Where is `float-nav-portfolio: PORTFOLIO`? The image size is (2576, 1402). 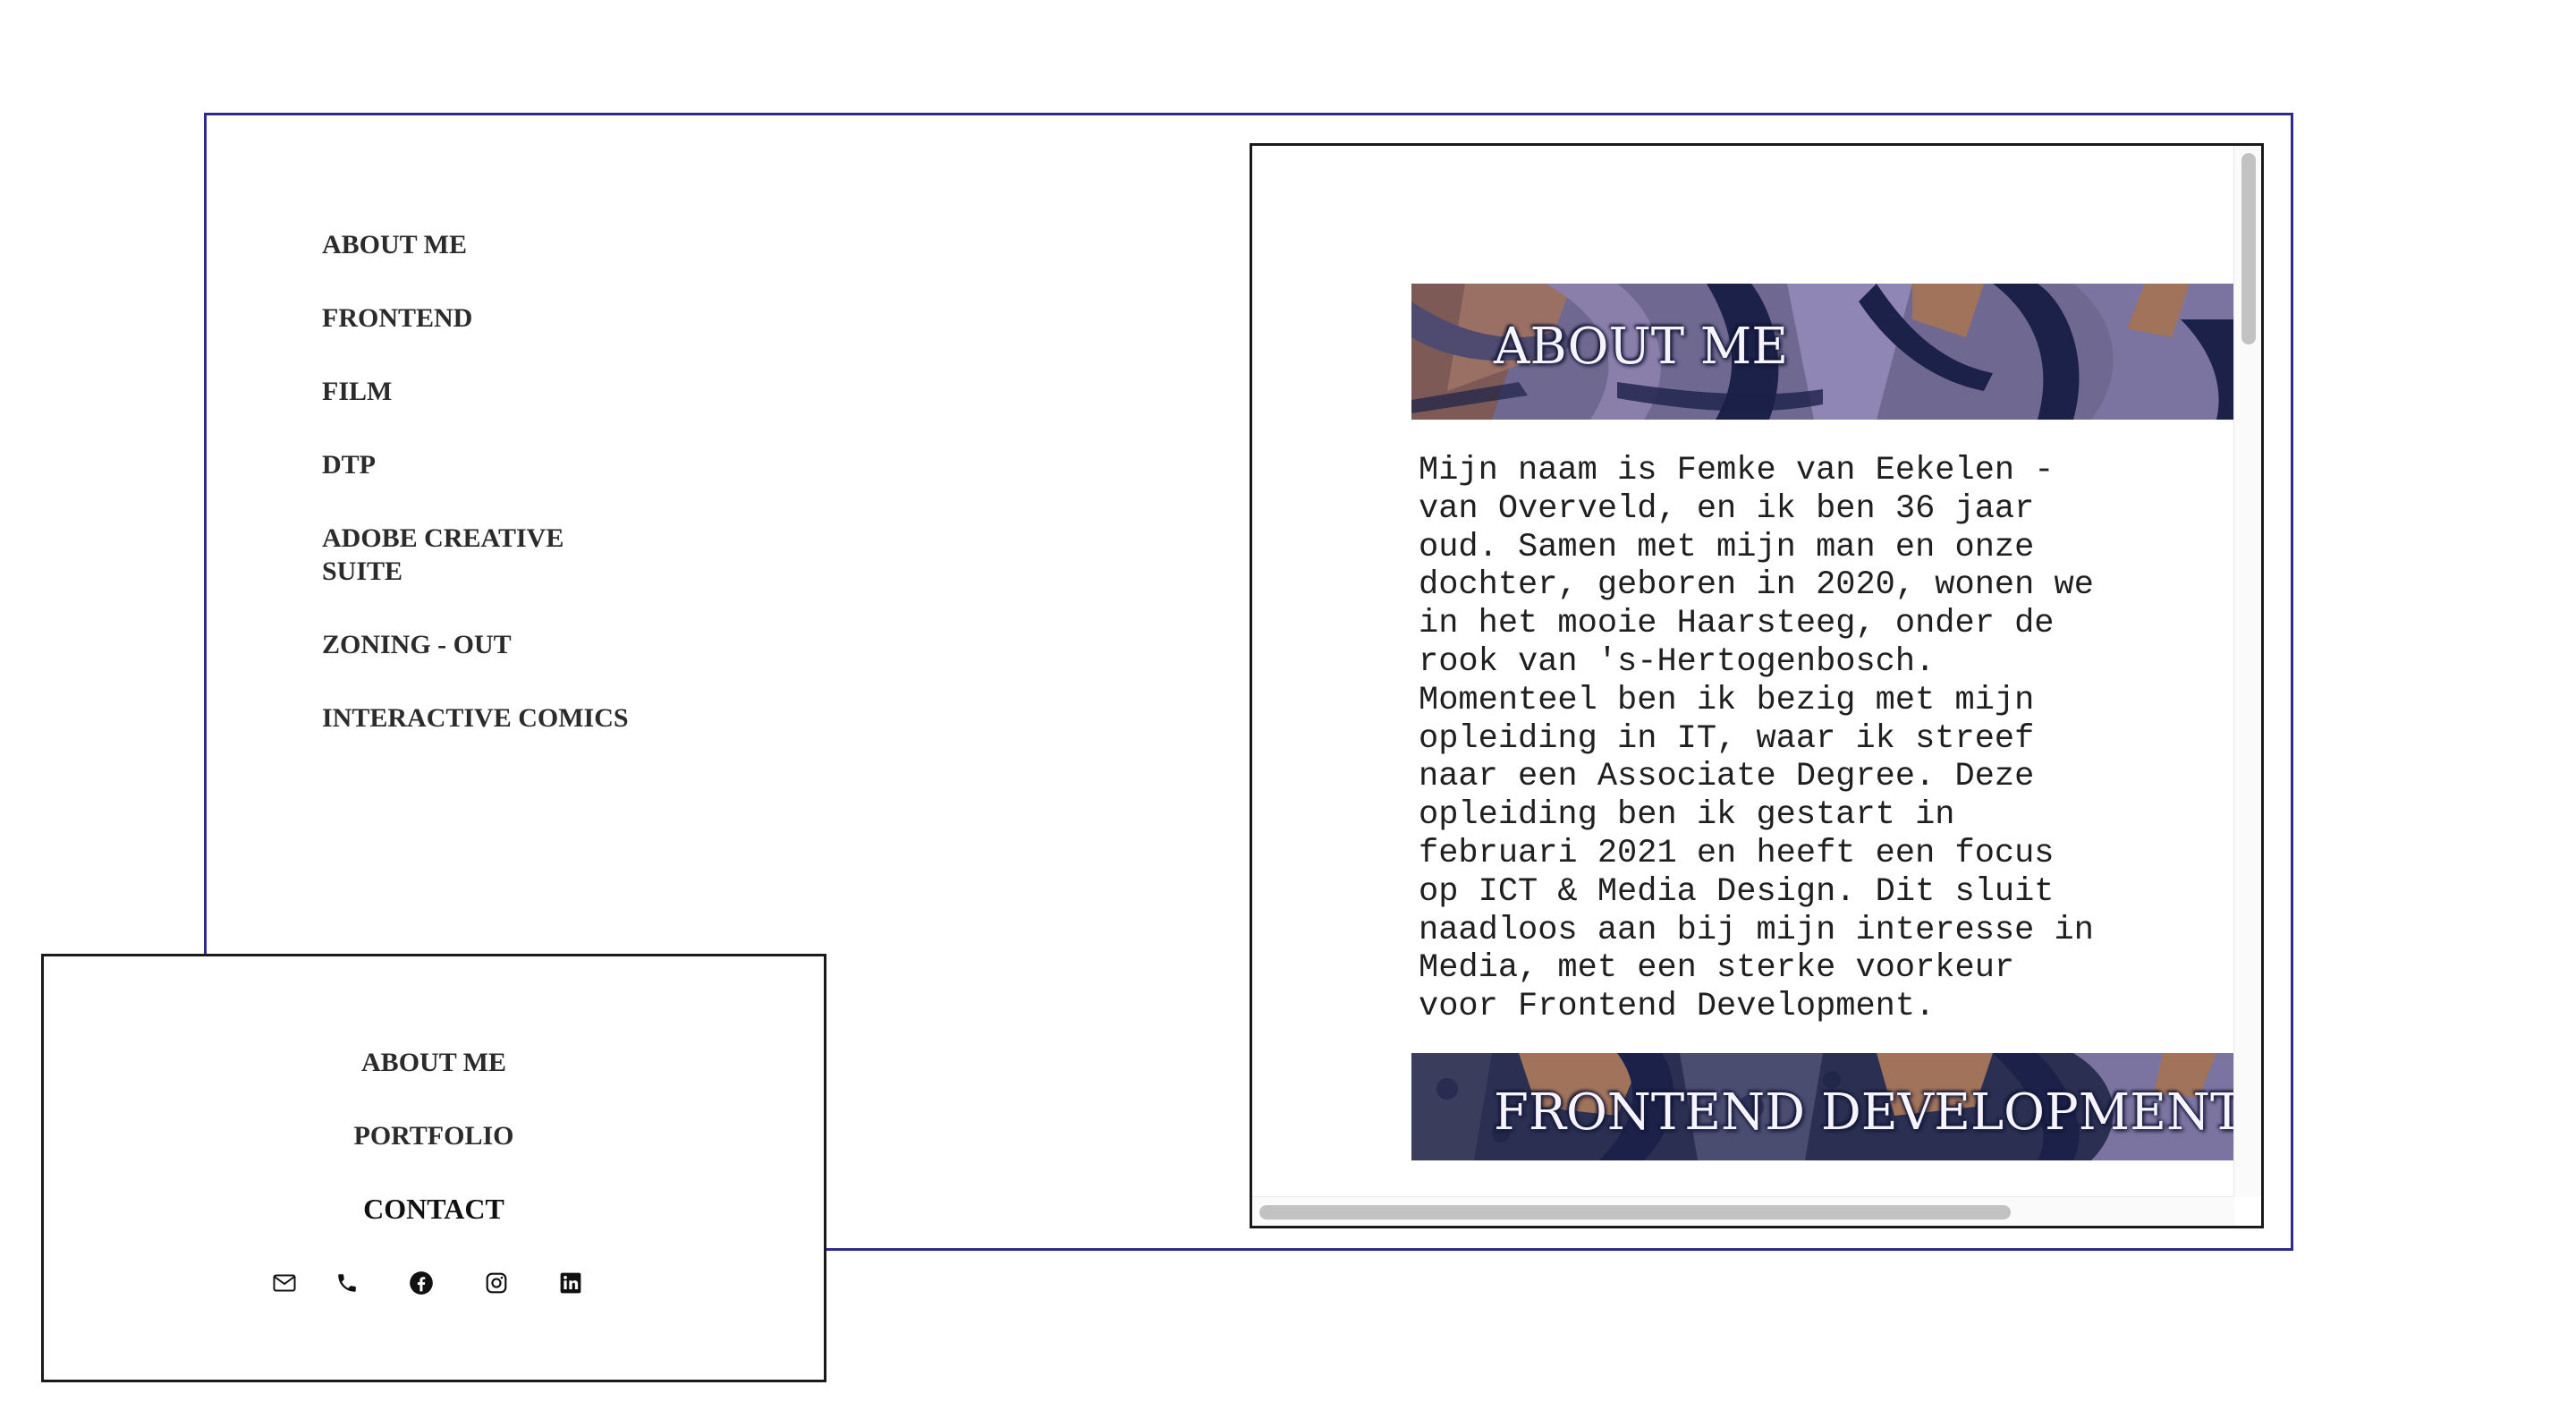
float-nav-portfolio: PORTFOLIO is located at coordinates (434, 1136).